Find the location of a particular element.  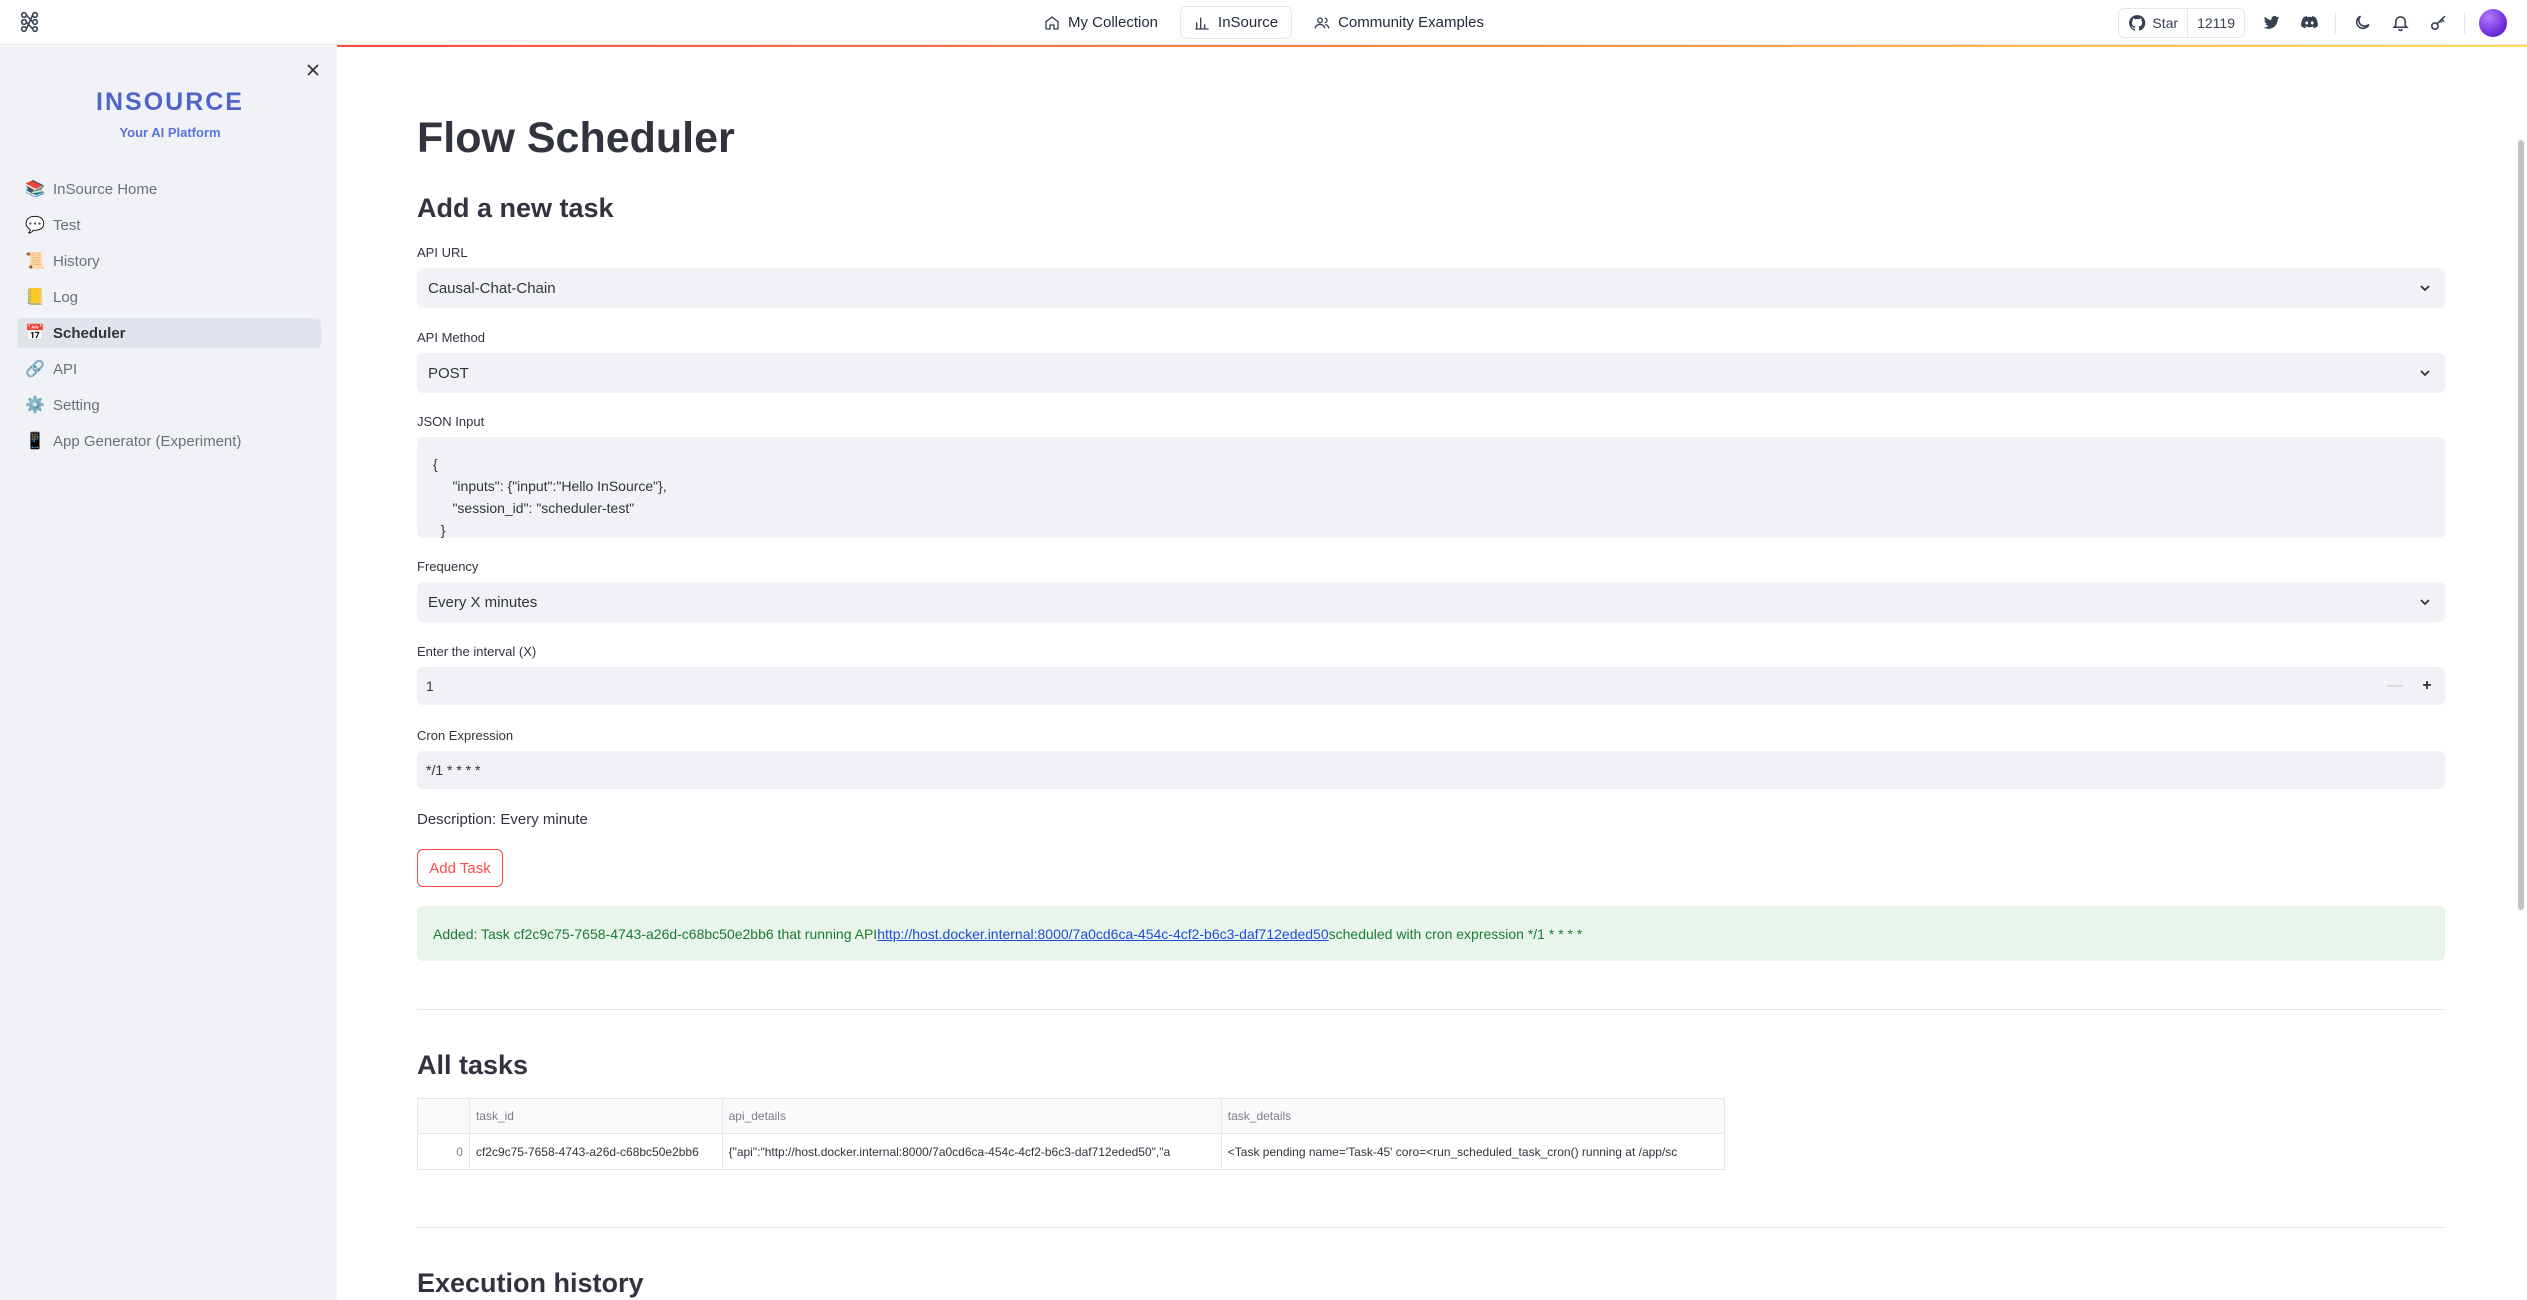

execution-history-heading: Execution history is located at coordinates (530, 1283).